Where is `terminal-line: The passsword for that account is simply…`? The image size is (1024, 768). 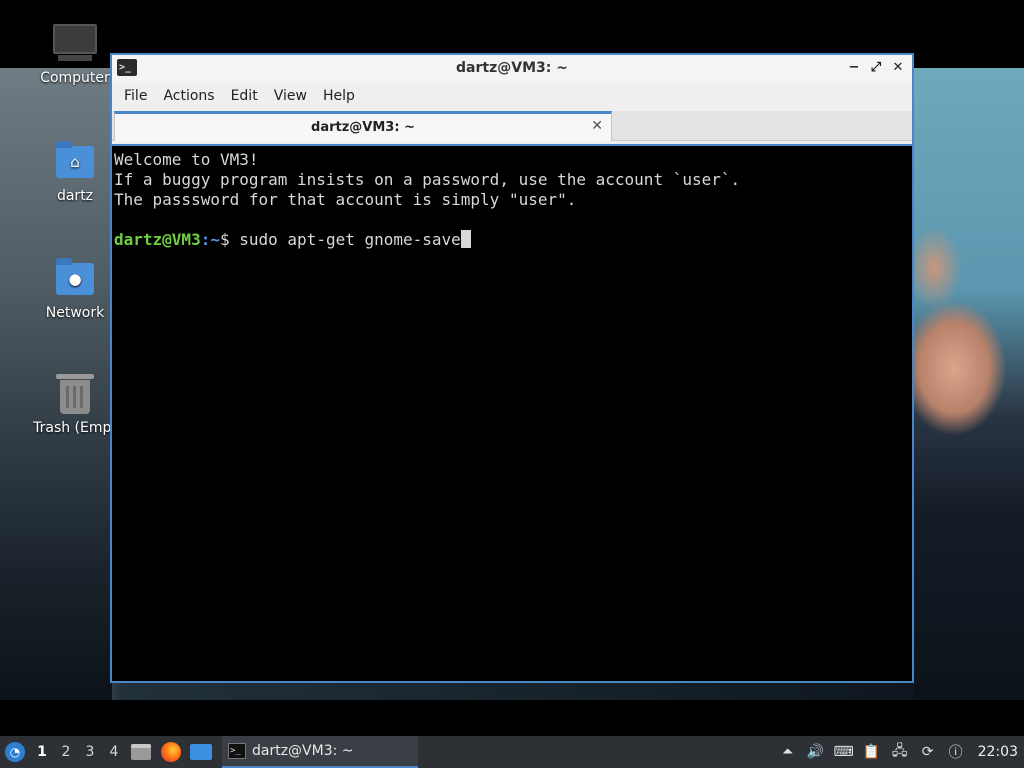
terminal-line: The passsword for that account is simply… is located at coordinates (345, 199).